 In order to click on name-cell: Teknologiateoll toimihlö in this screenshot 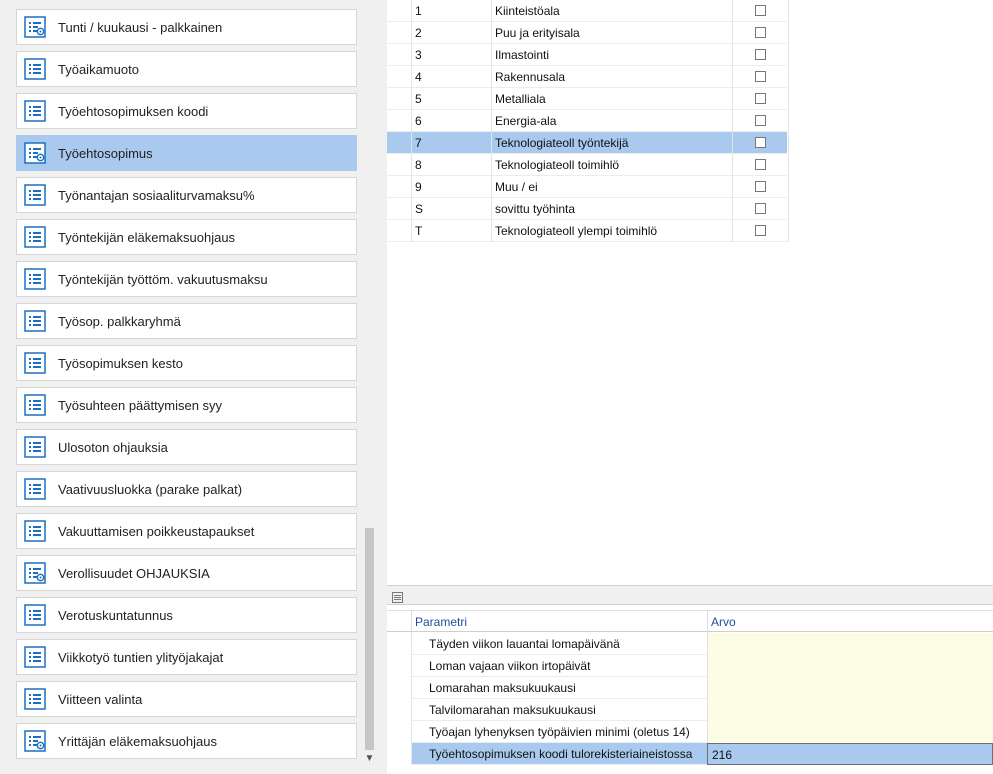, I will do `click(557, 165)`.